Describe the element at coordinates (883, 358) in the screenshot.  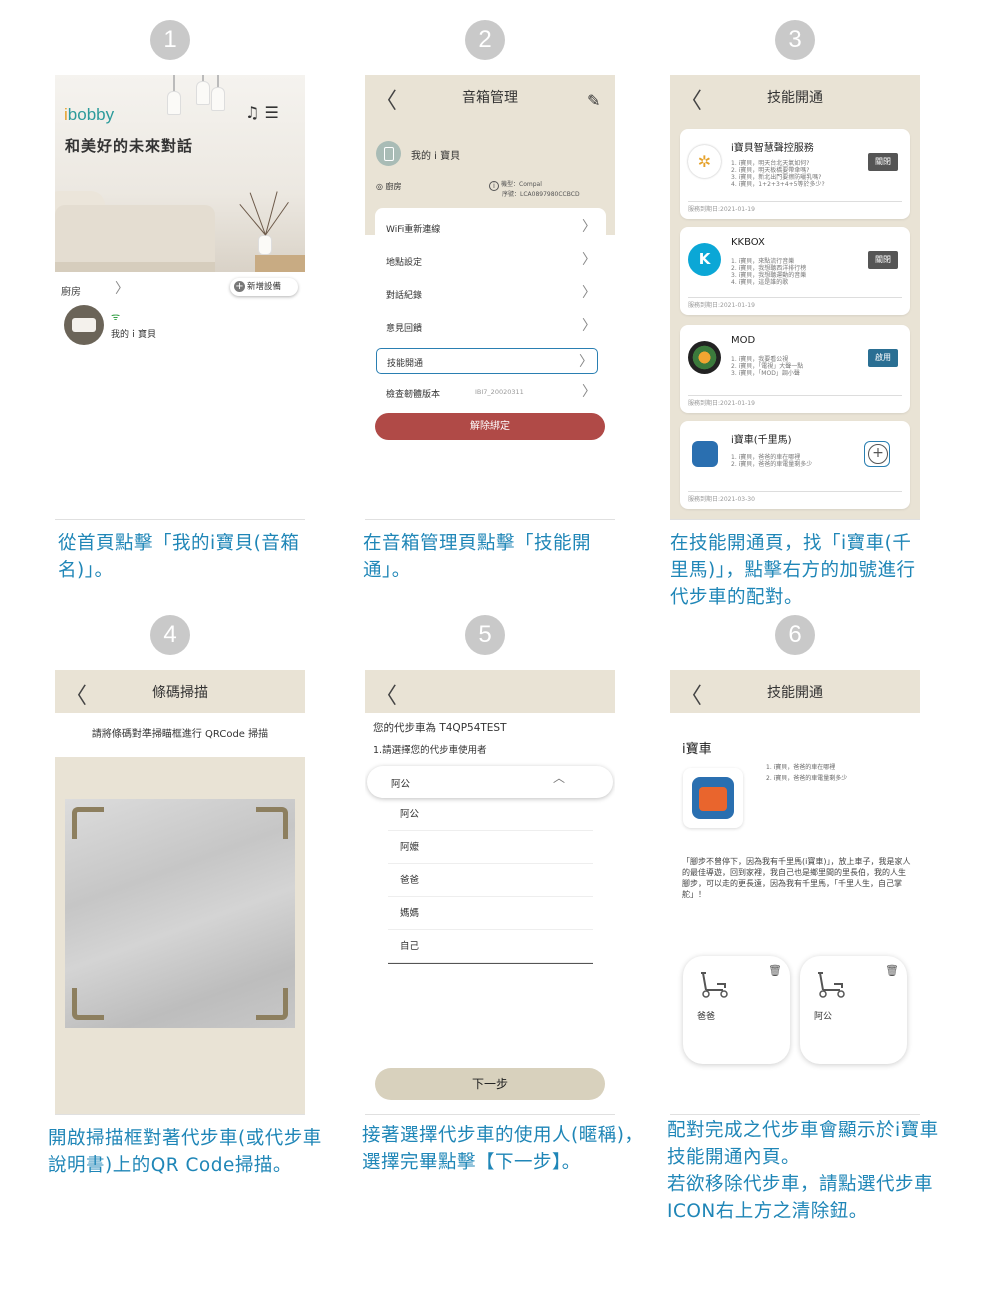
I see `enable-button: 啟用` at that location.